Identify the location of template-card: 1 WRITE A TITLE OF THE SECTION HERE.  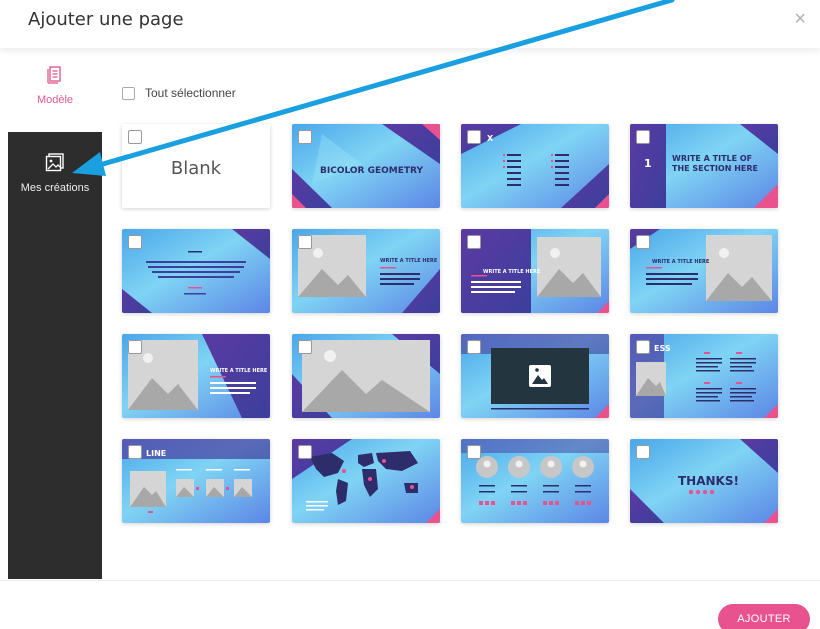
(704, 166).